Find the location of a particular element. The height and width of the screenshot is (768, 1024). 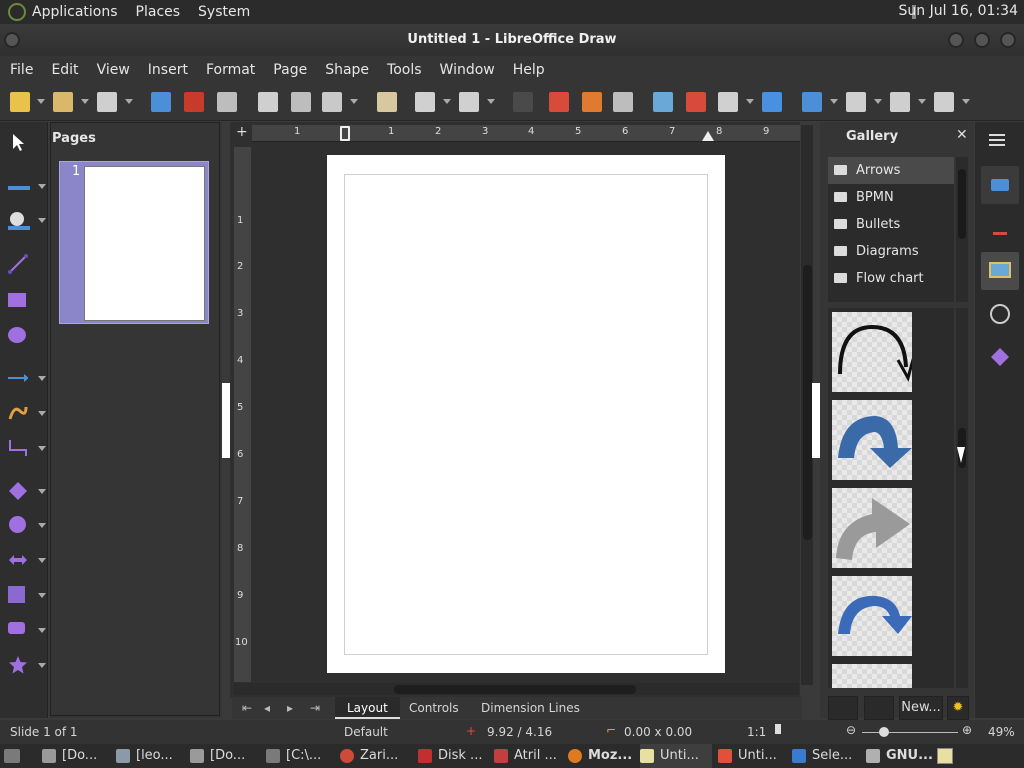

cut-icon is located at coordinates (268, 102).